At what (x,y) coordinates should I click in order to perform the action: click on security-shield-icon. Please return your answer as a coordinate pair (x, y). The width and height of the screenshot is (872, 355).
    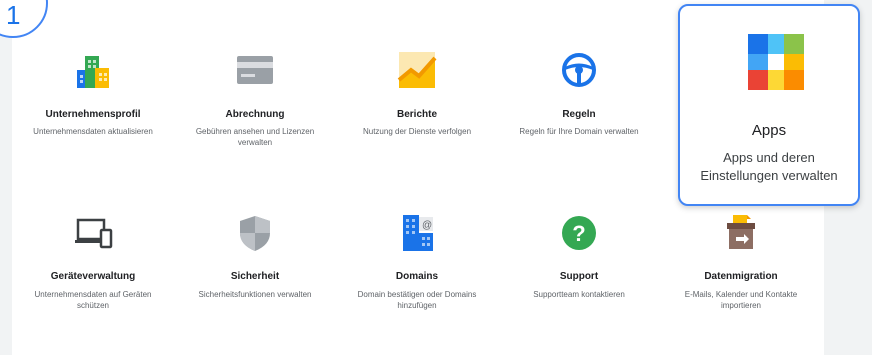
    Looking at the image, I should click on (255, 233).